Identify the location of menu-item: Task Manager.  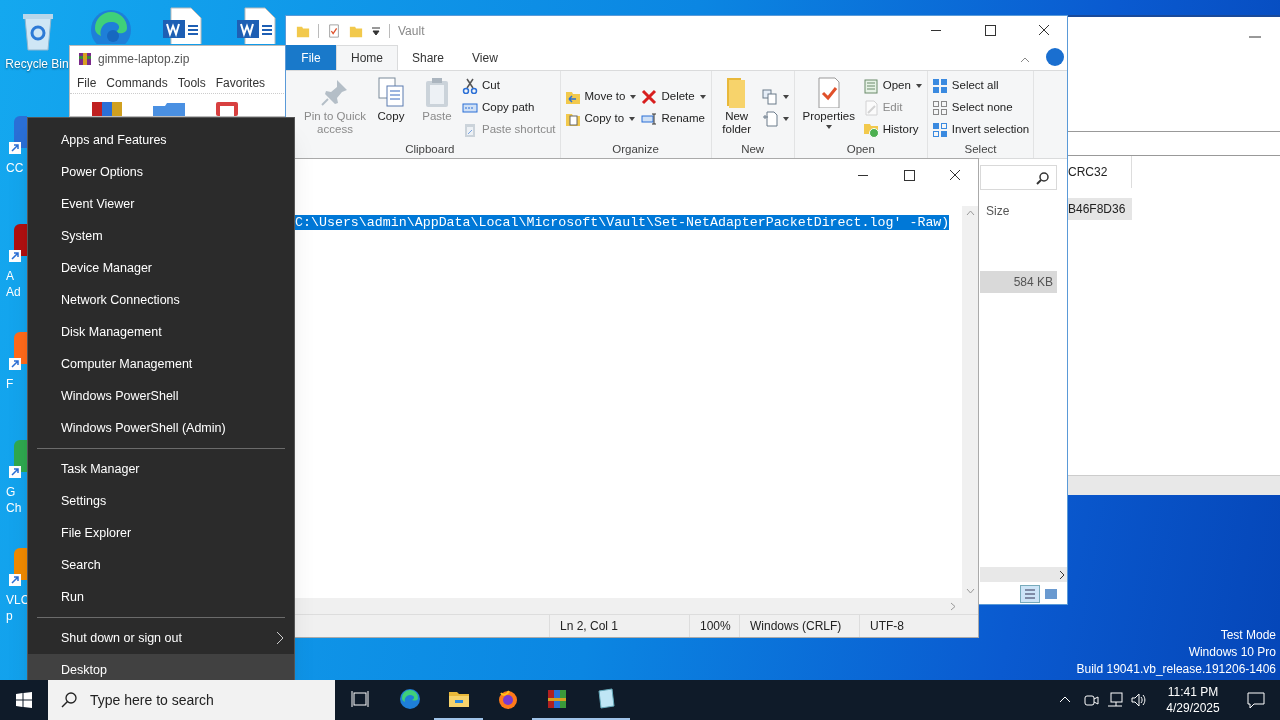
(161, 469).